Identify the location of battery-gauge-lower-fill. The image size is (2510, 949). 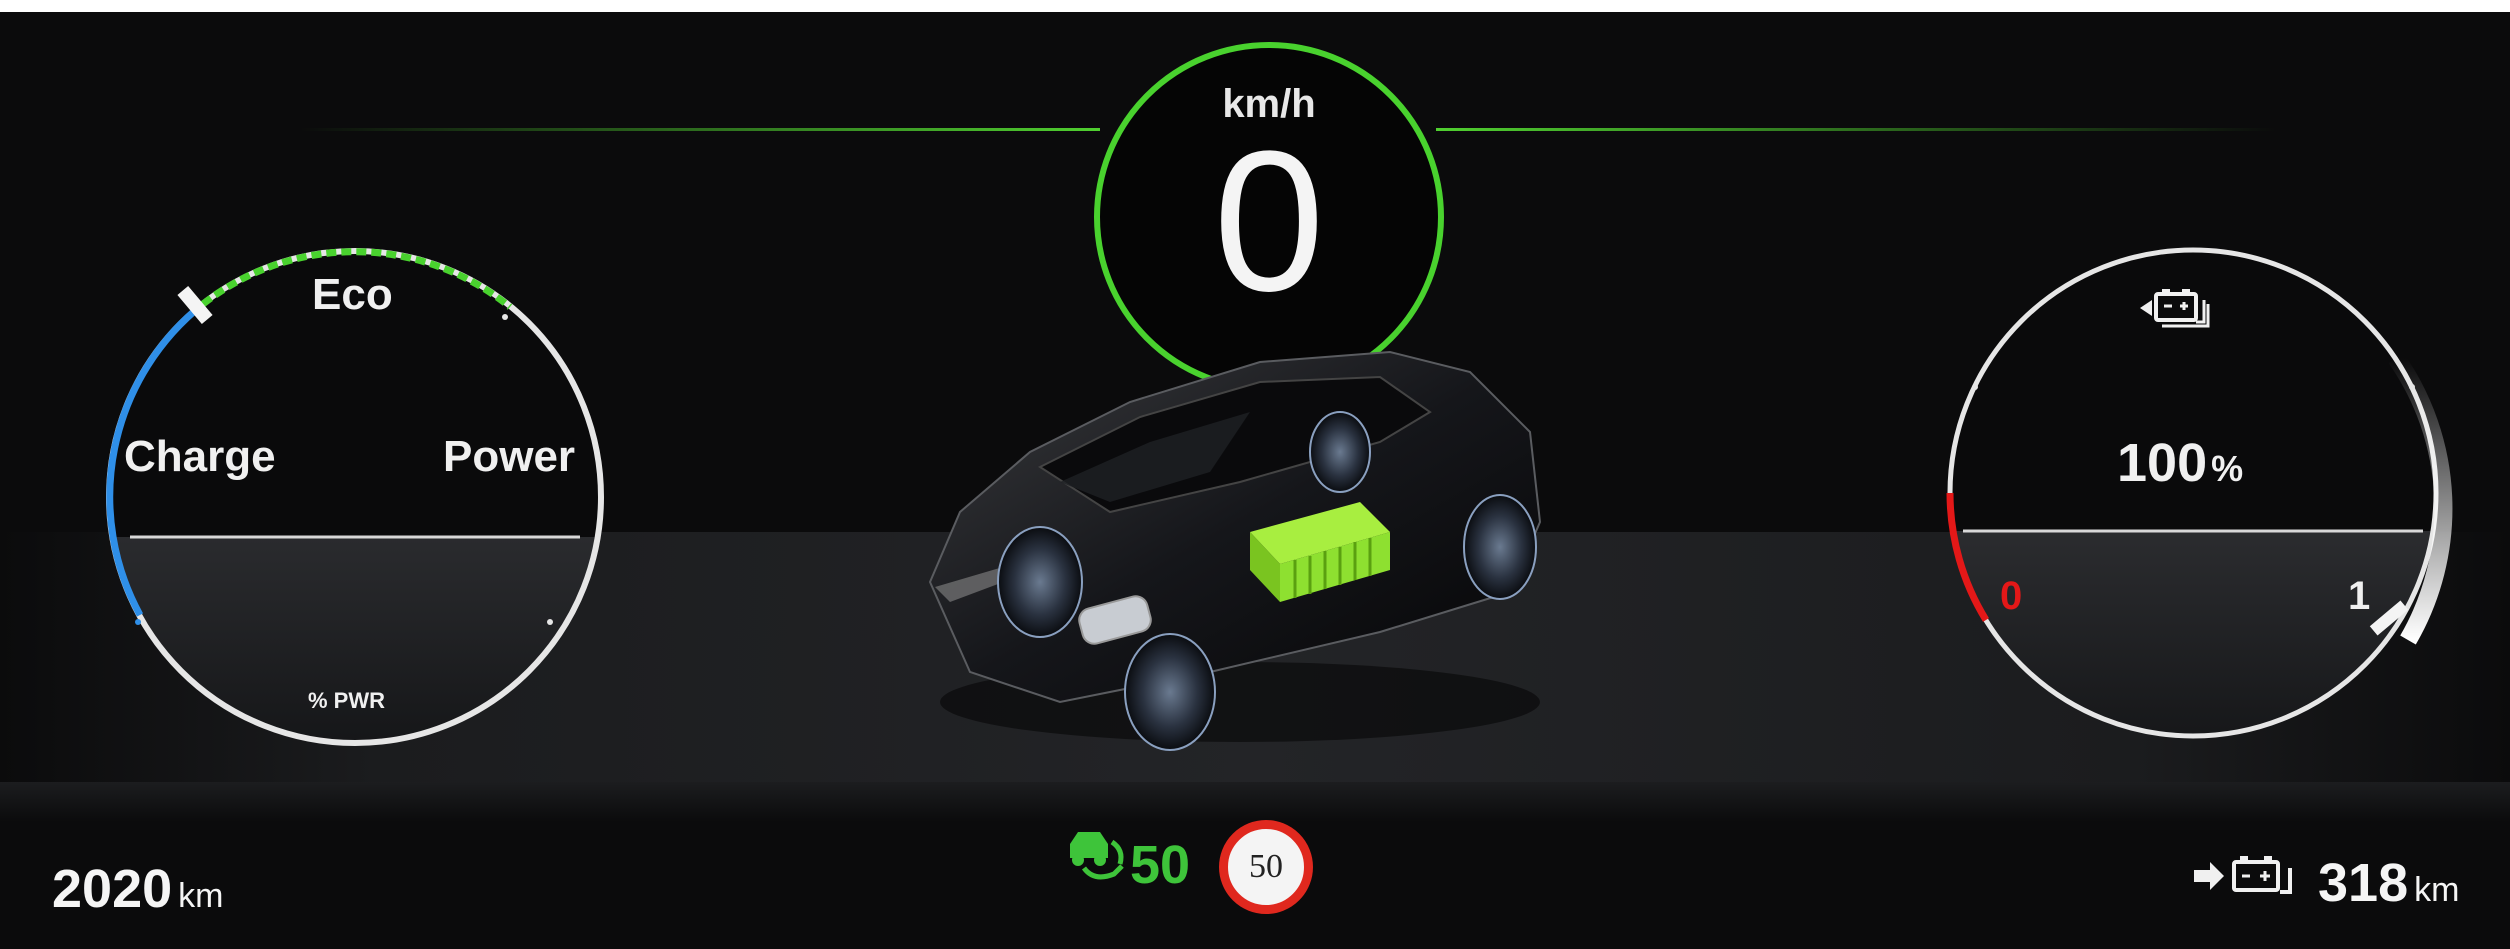
(2193, 633).